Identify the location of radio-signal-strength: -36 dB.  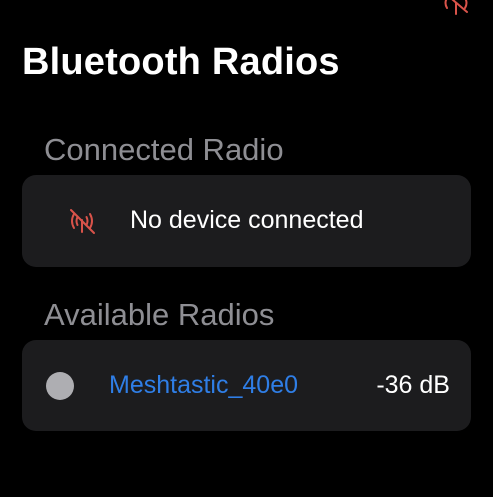
(413, 385).